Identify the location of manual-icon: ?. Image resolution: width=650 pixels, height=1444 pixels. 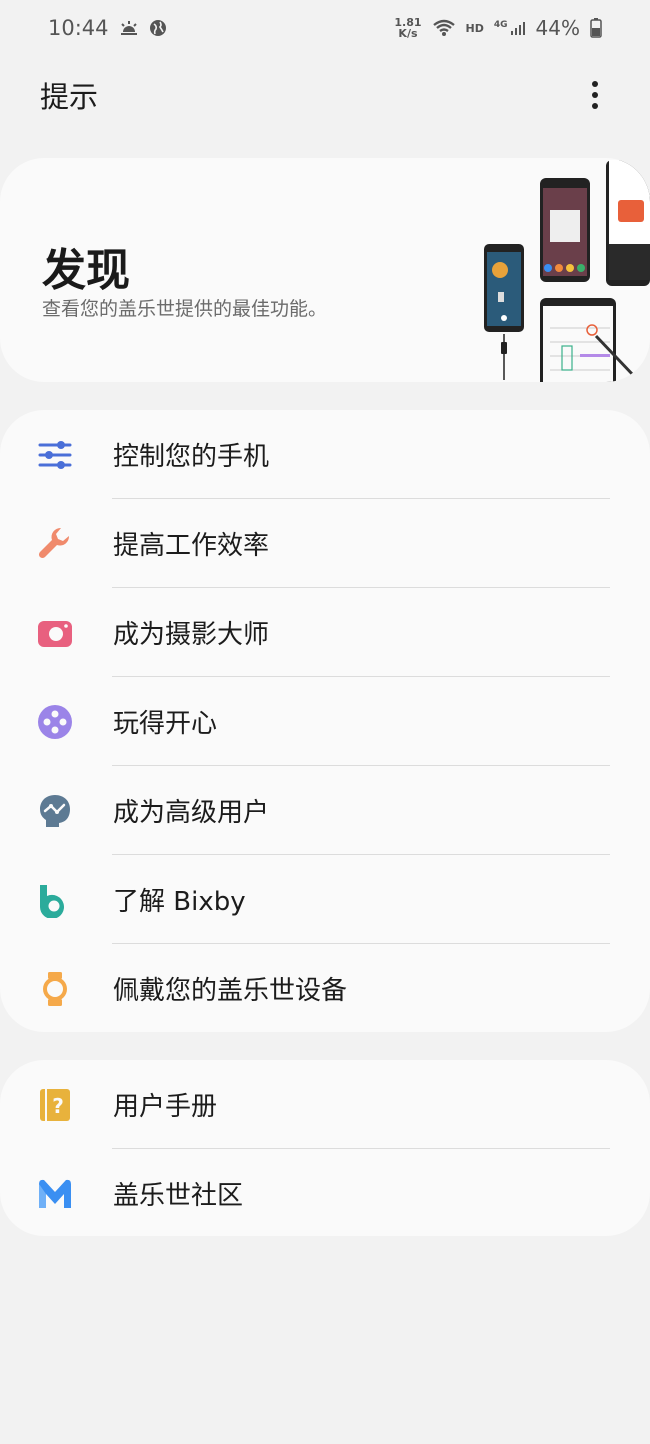
(55, 1105).